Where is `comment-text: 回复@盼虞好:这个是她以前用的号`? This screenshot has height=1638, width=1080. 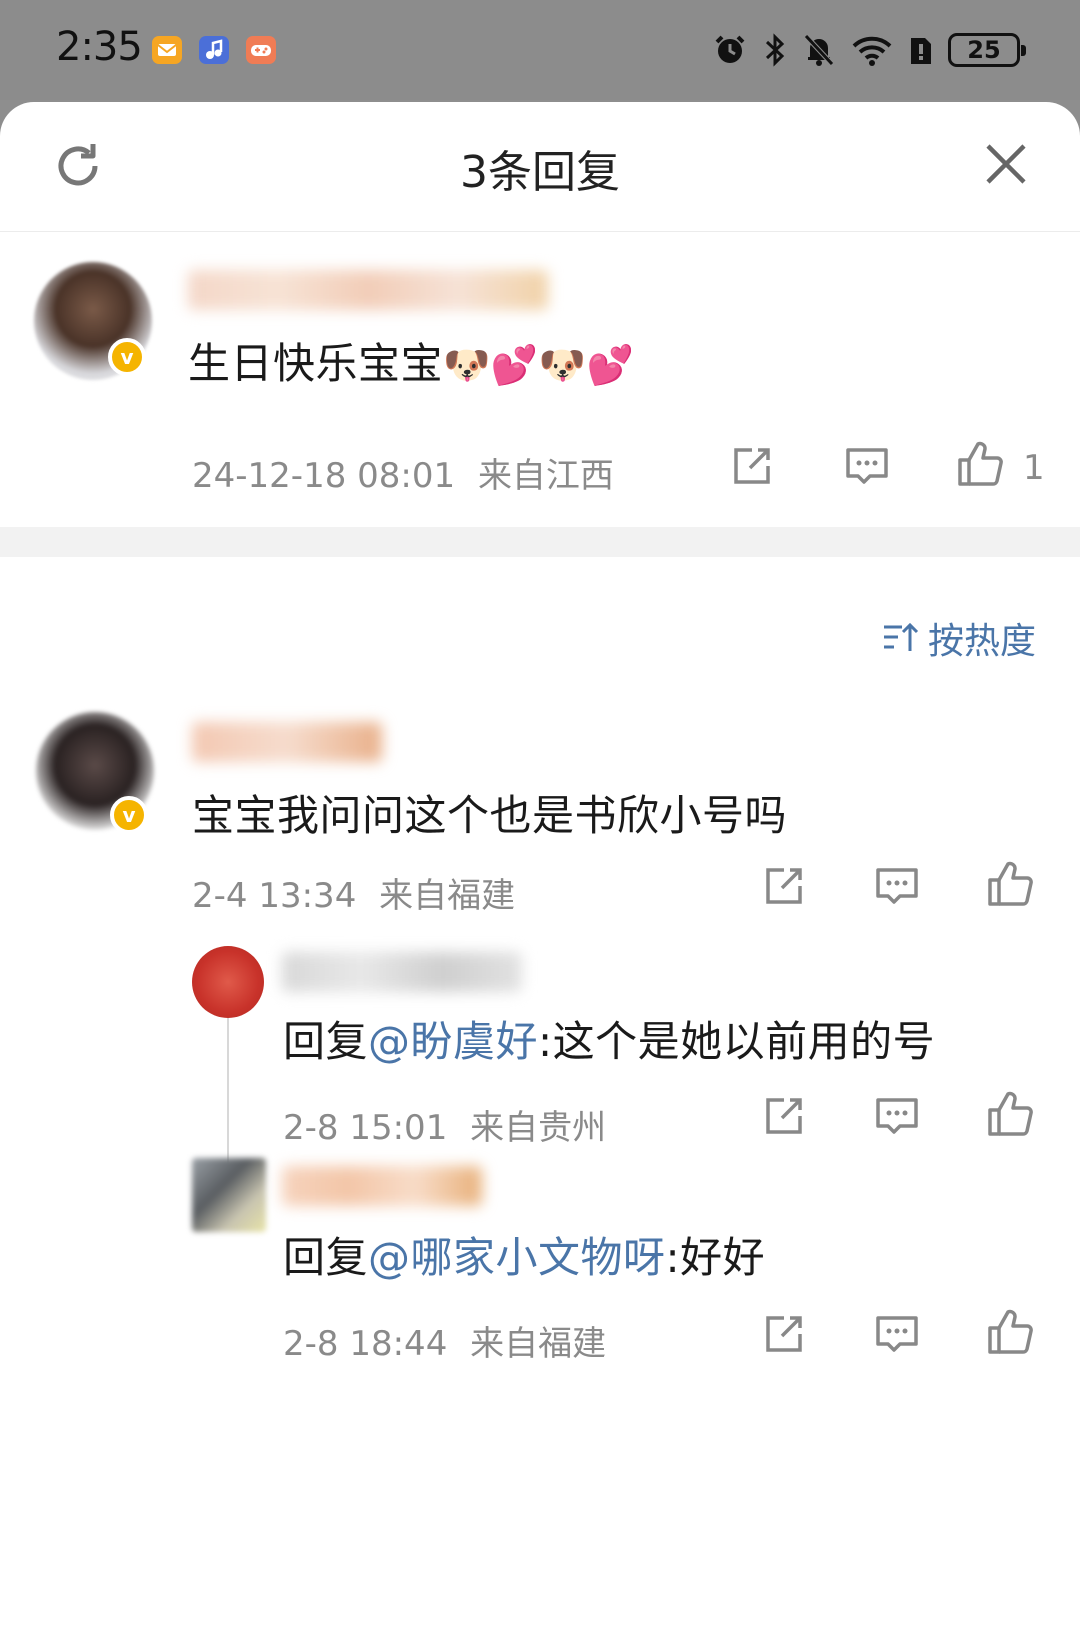 comment-text: 回复@盼虞好:这个是她以前用的号 is located at coordinates (609, 1038).